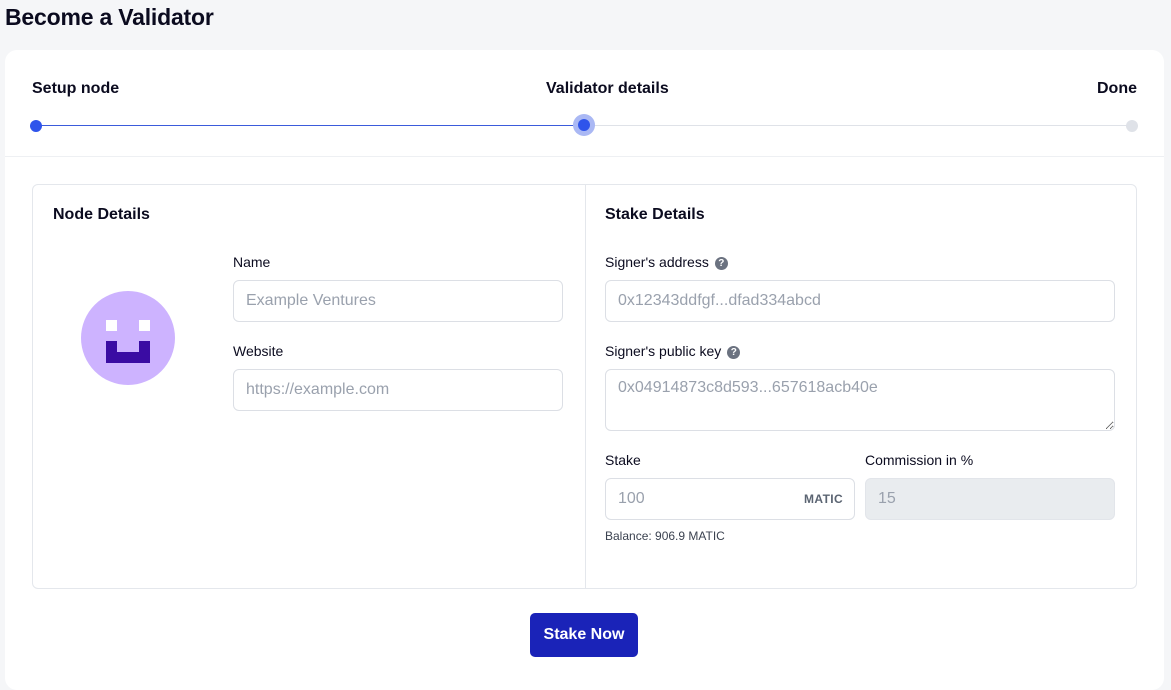  Describe the element at coordinates (109, 17) in the screenshot. I see `page-title: Become a Validator` at that location.